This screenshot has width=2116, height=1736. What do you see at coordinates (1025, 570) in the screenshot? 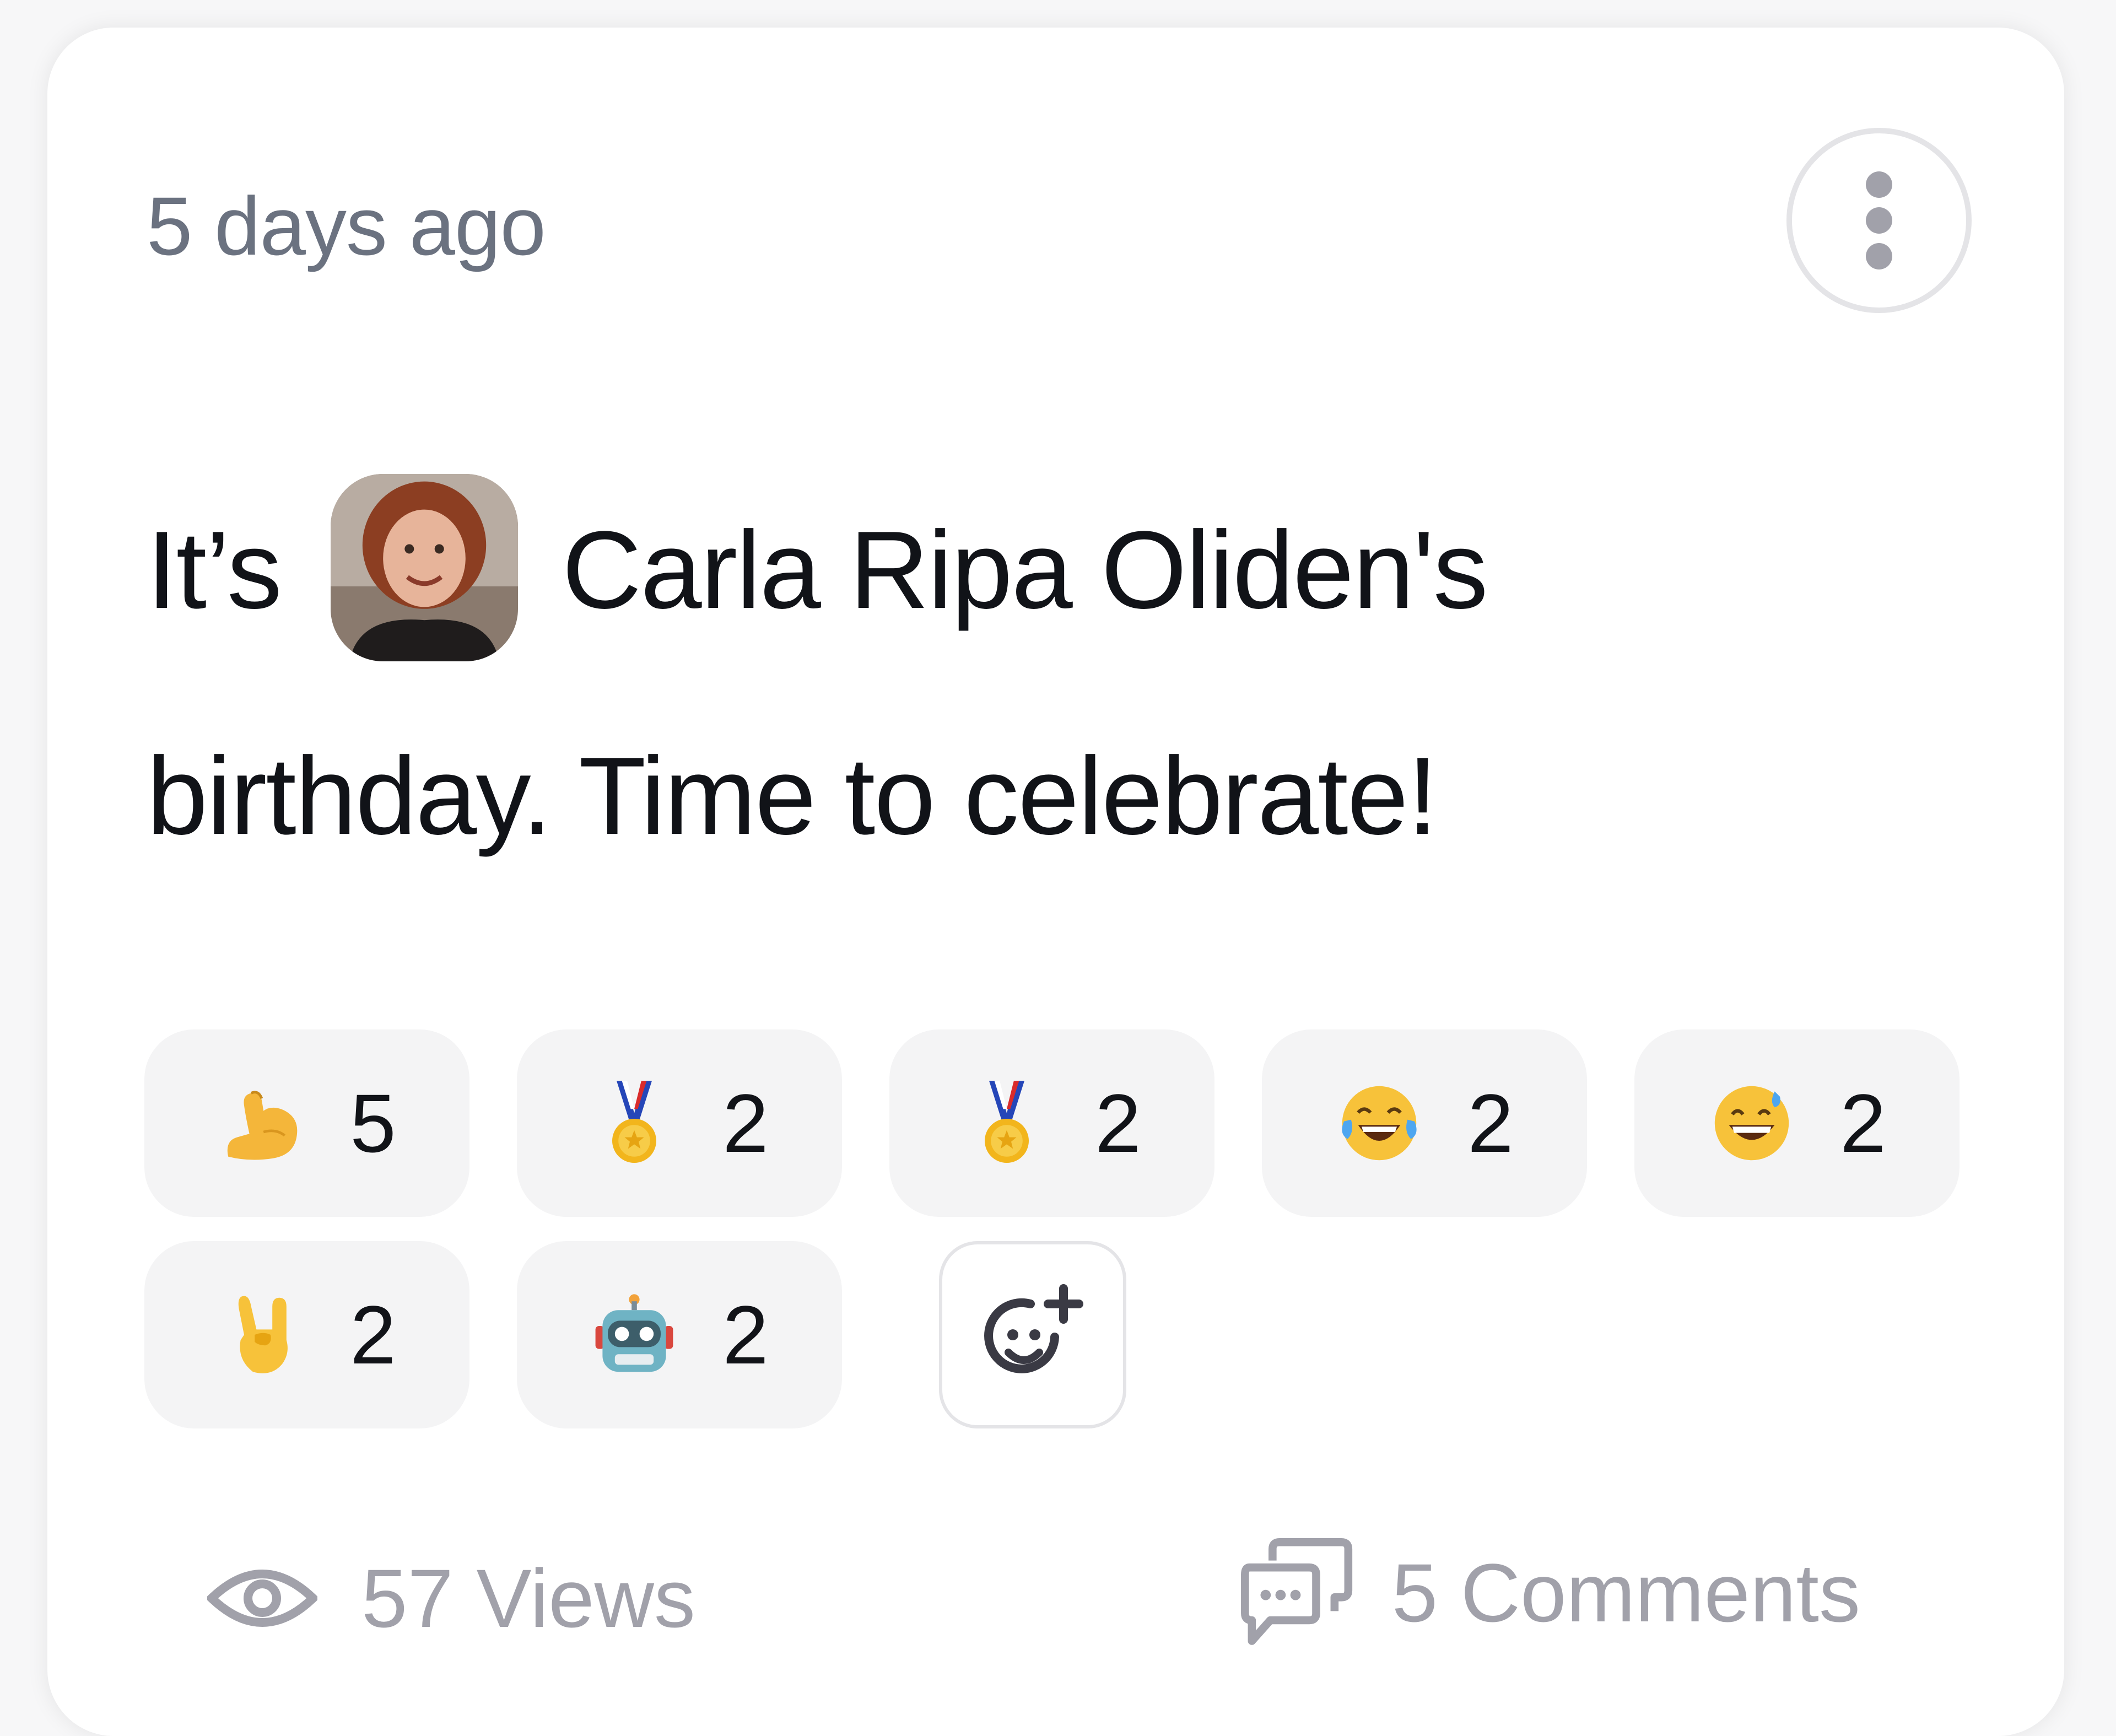
I see `person-name: Carla Ripa Oliden's` at bounding box center [1025, 570].